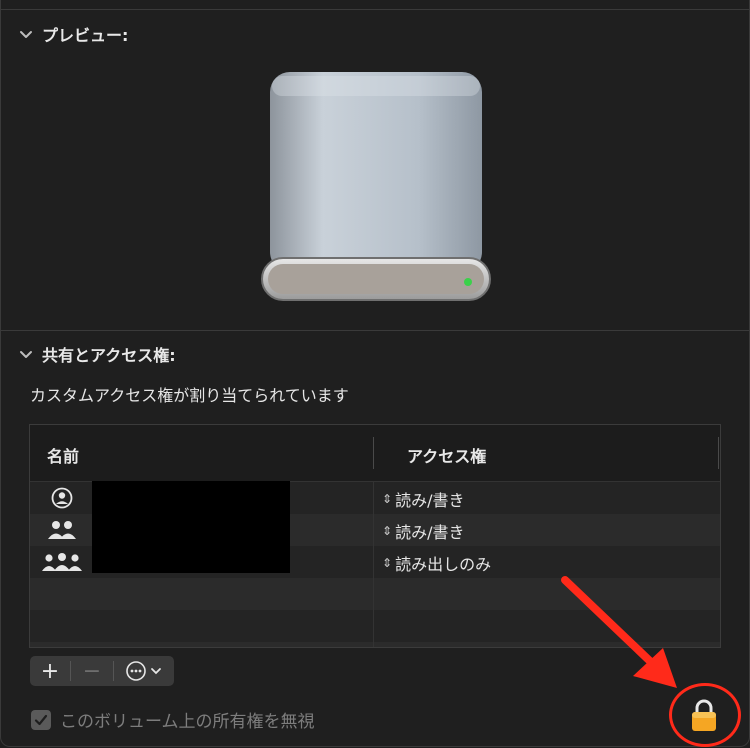 This screenshot has width=750, height=748. What do you see at coordinates (109, 355) in the screenshot?
I see `sharing-title: 共有とアクセス権:` at bounding box center [109, 355].